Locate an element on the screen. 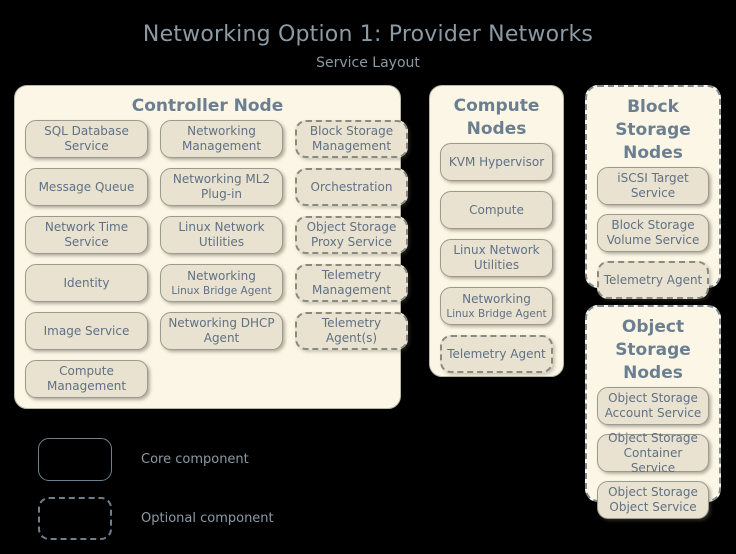 Image resolution: width=736 pixels, height=554 pixels. component-label: Compute is located at coordinates (496, 209).